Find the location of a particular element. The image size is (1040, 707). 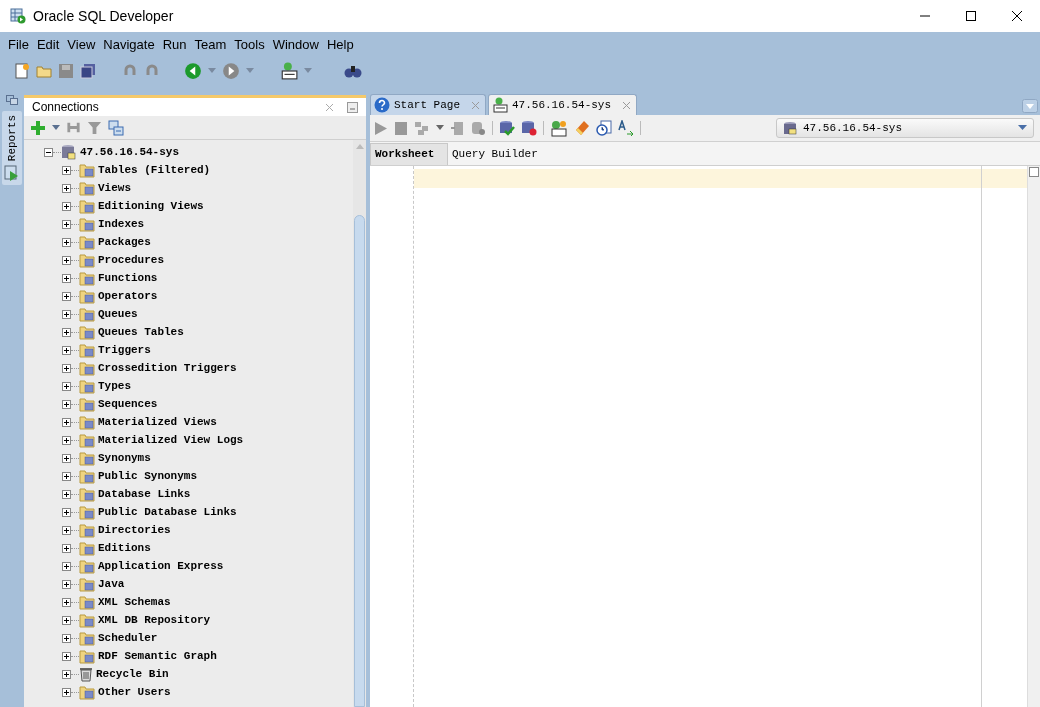

tree-item: Public Database Links is located at coordinates (167, 512).